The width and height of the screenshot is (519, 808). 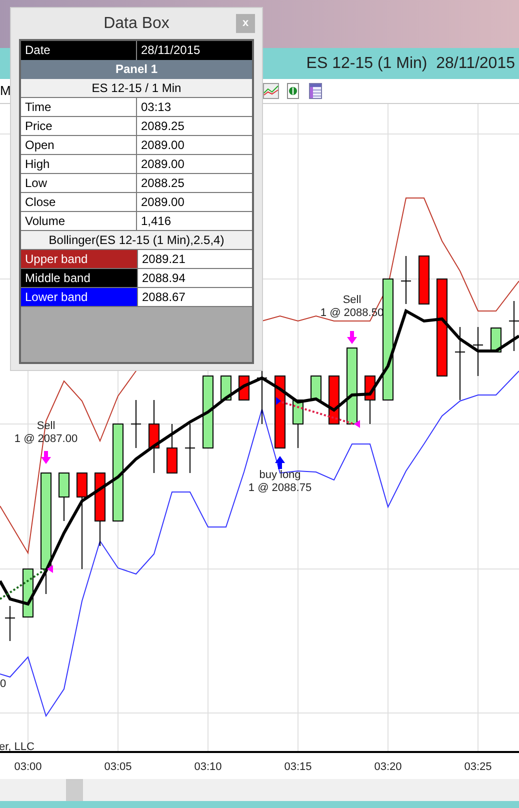 I want to click on table-cell-text: 03:13, so click(x=156, y=107).